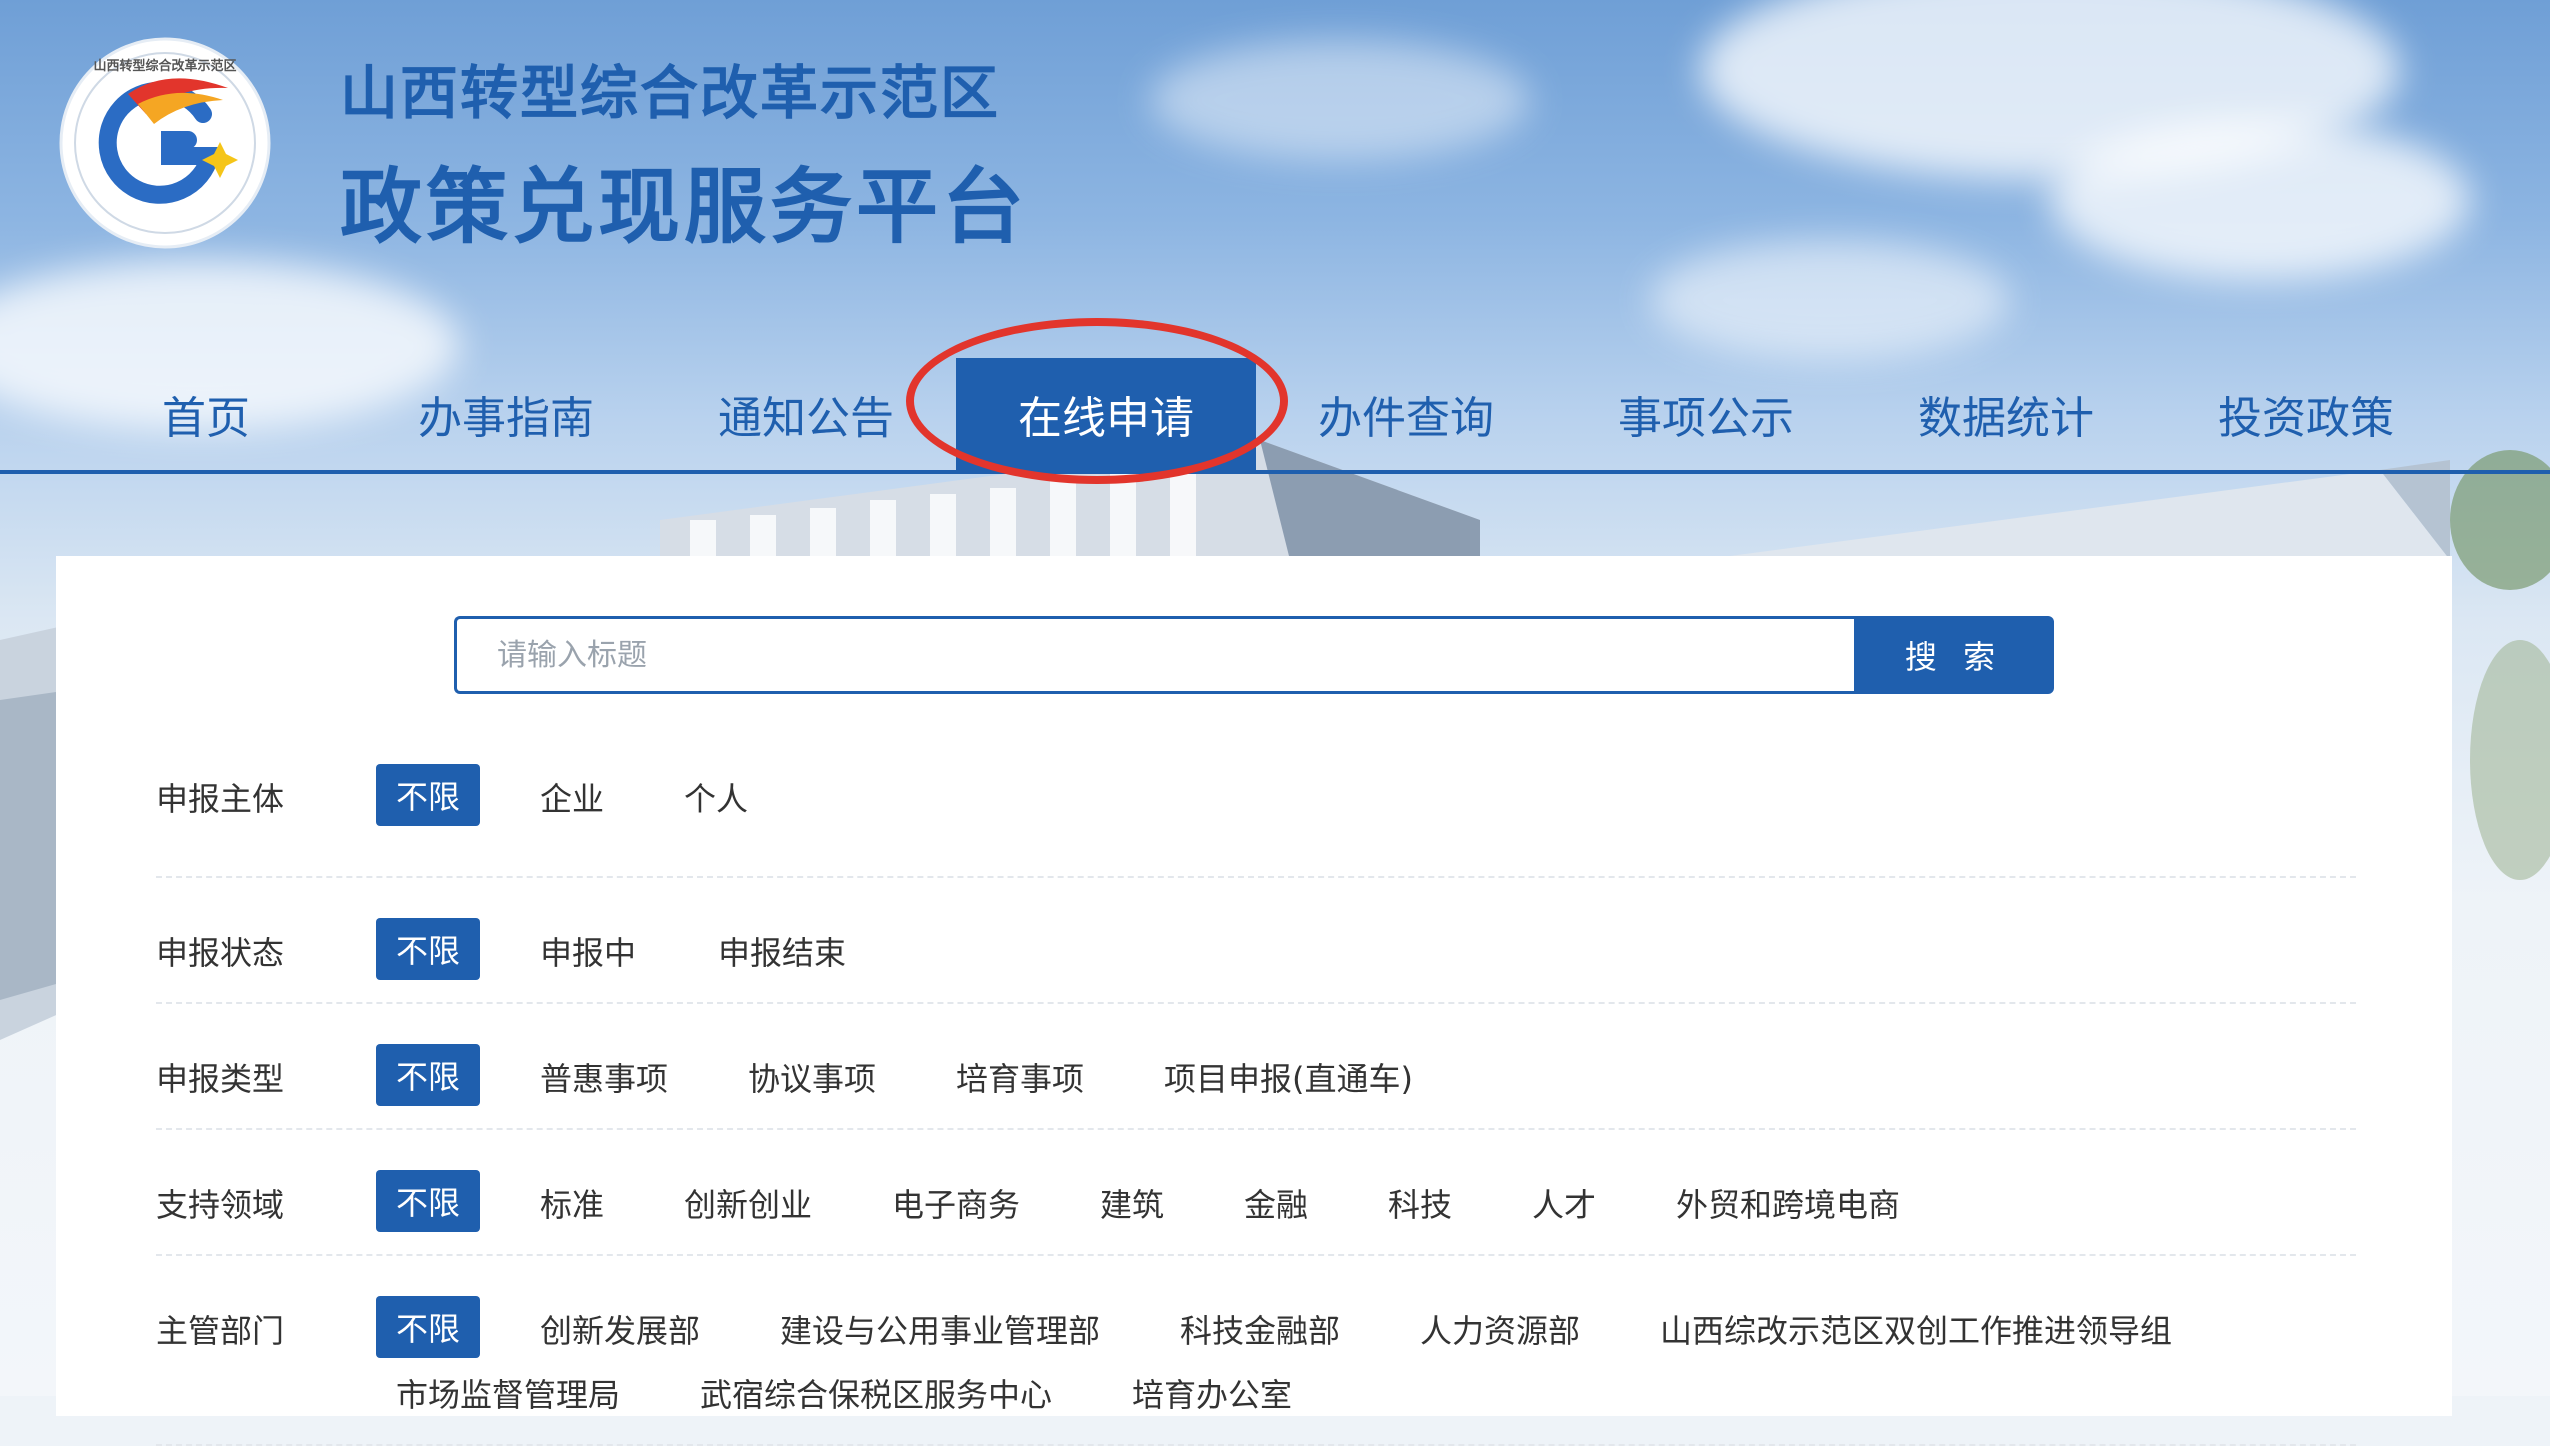  What do you see at coordinates (940, 1329) in the screenshot?
I see `filter-option: 建设与公用事业管理部` at bounding box center [940, 1329].